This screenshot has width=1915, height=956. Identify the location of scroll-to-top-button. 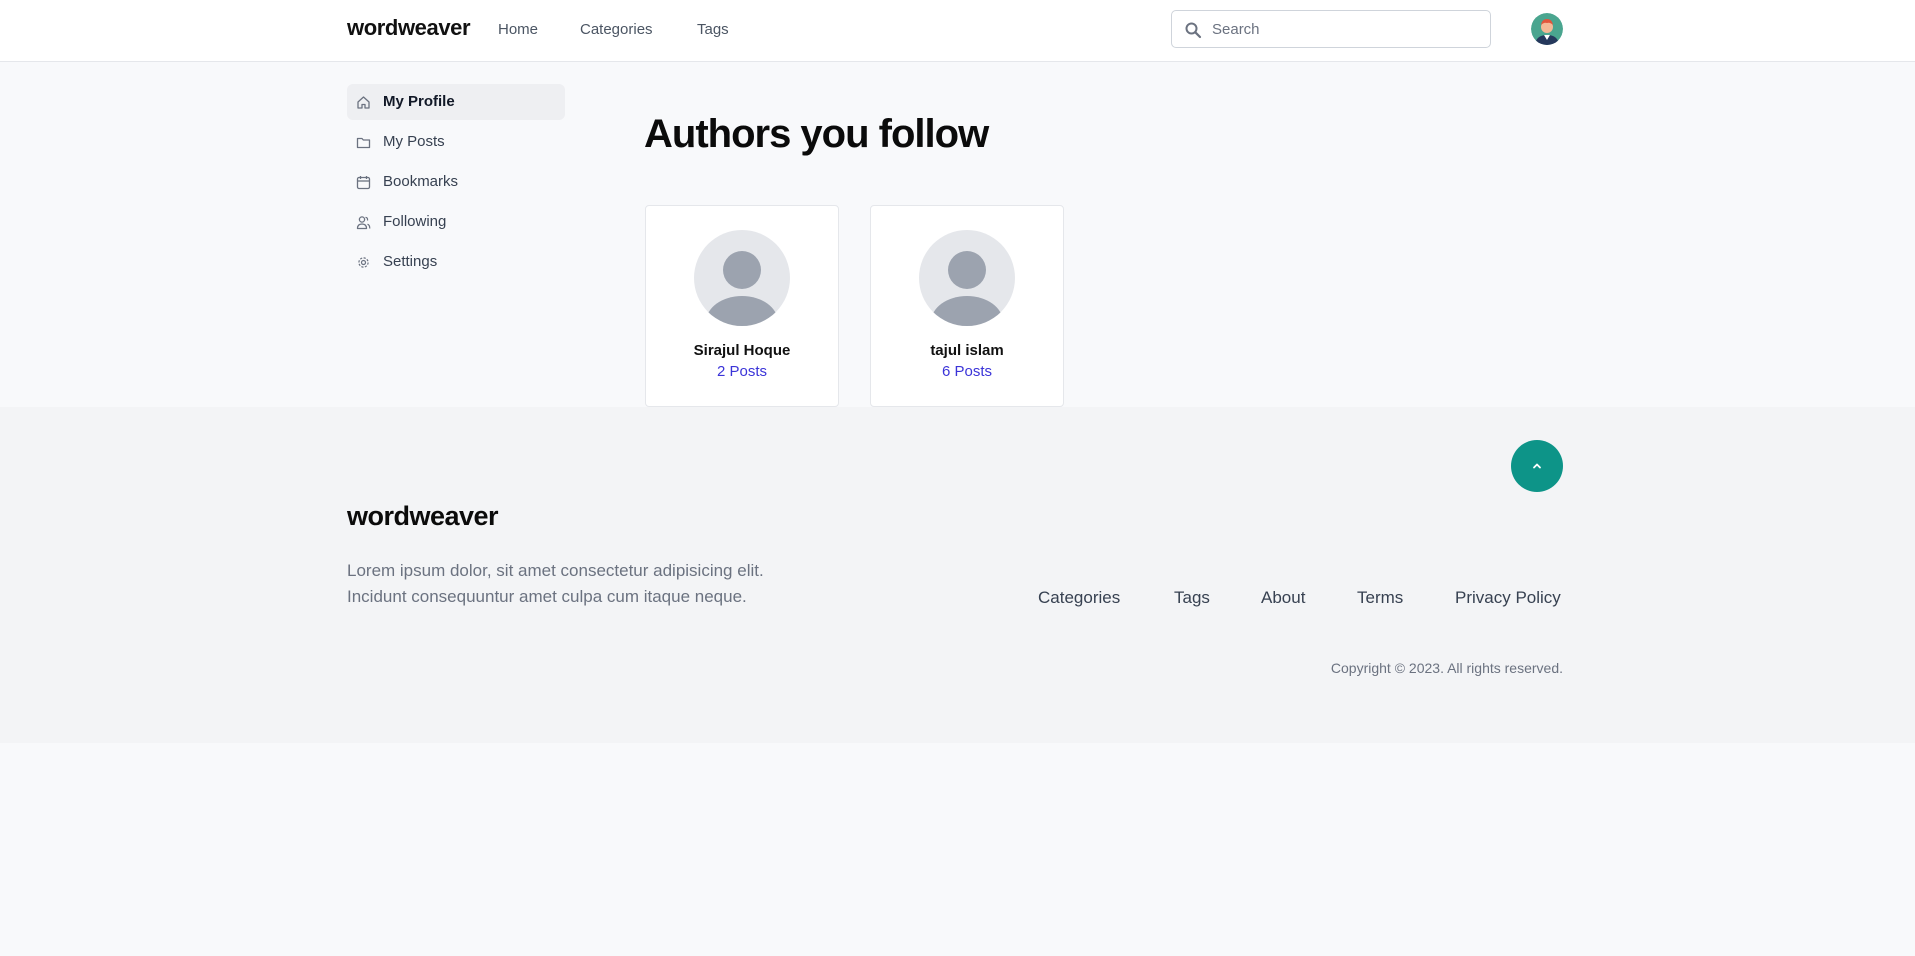
(1537, 466).